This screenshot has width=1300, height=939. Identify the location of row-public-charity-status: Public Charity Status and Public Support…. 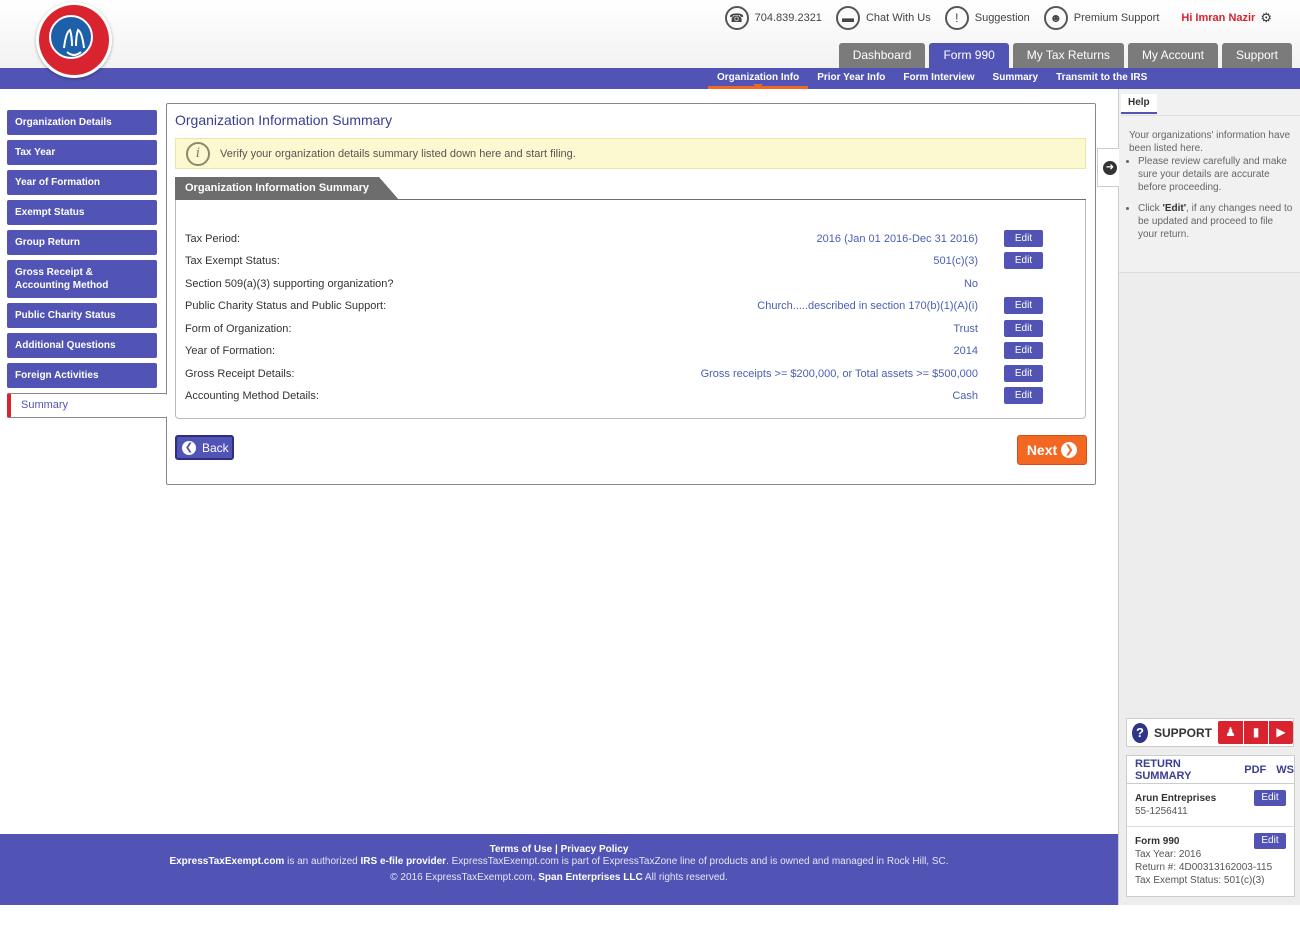
(620, 307).